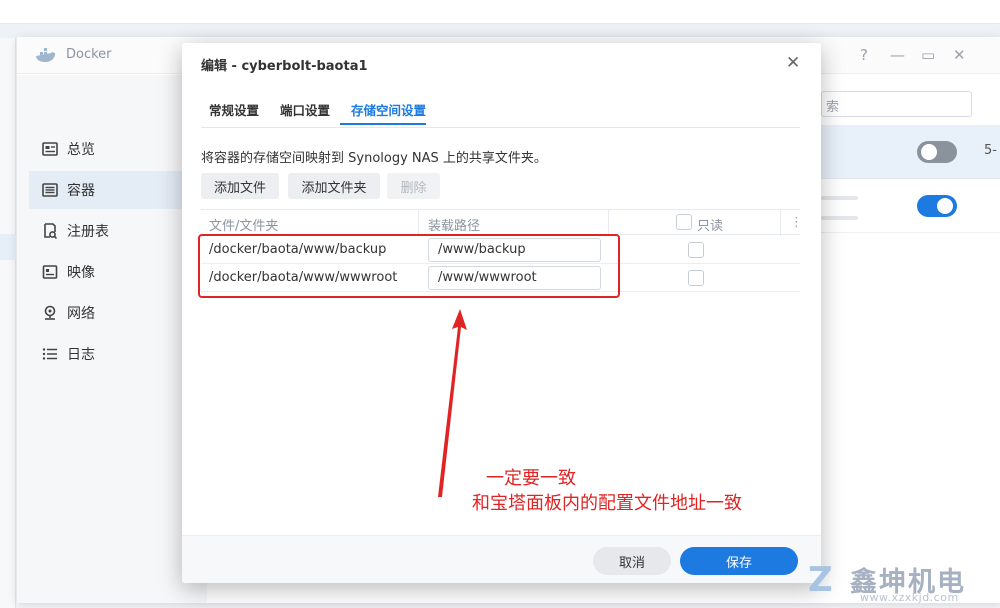 This screenshot has width=1000, height=608. Describe the element at coordinates (531, 478) in the screenshot. I see `annotation-line-1: 一定要一致` at that location.